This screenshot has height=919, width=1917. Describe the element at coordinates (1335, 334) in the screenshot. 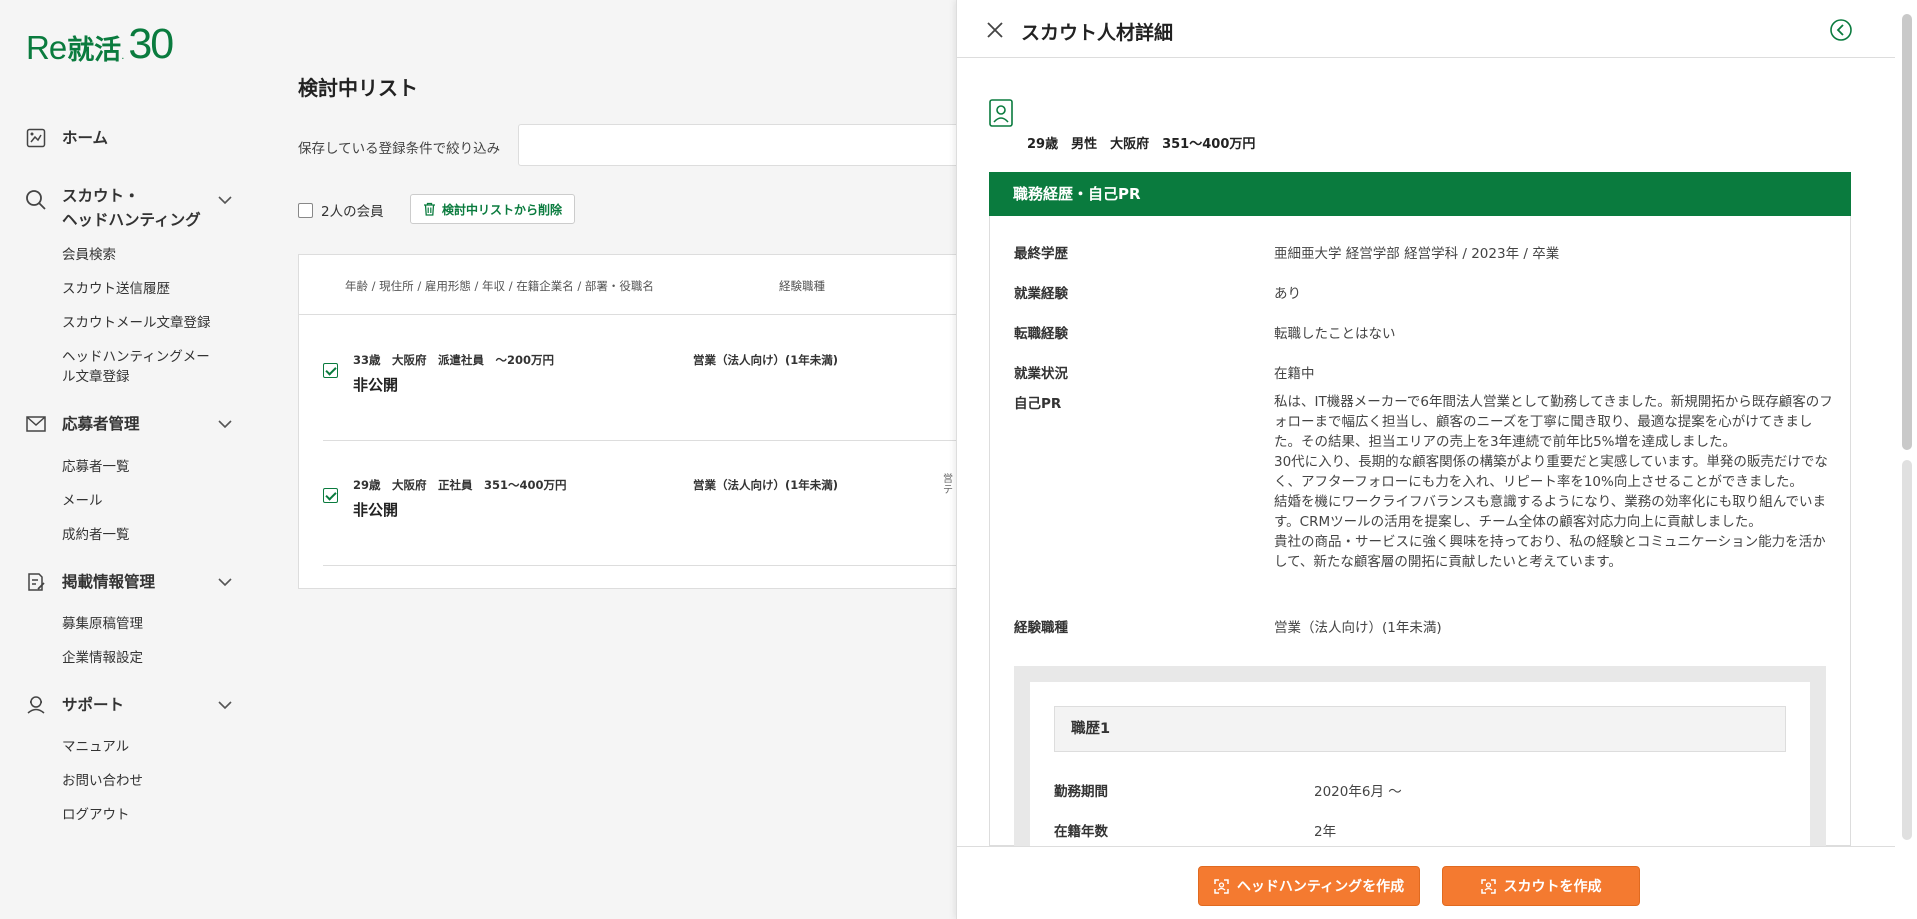

I see `job-change-value: 転職したことはない` at that location.